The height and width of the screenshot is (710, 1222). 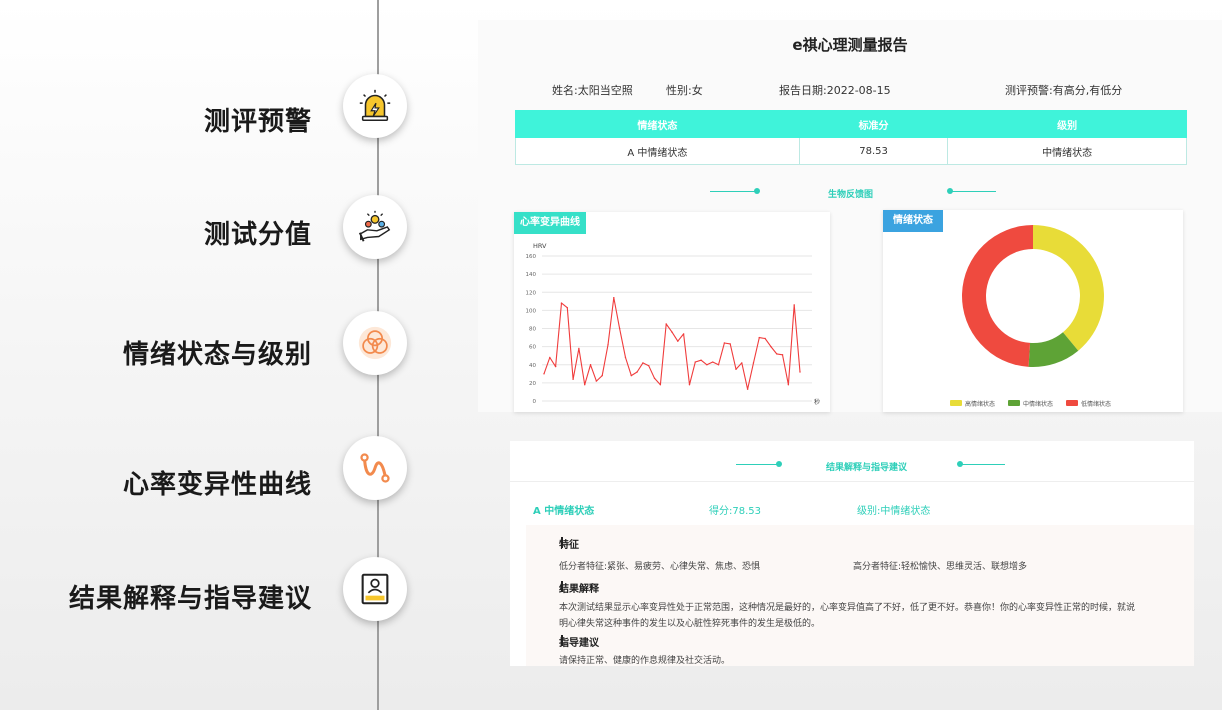 I want to click on explain-text-line2: 明心律失常这种事件的发生以及心脏性猝死事件的发生是极低的。, so click(x=690, y=624).